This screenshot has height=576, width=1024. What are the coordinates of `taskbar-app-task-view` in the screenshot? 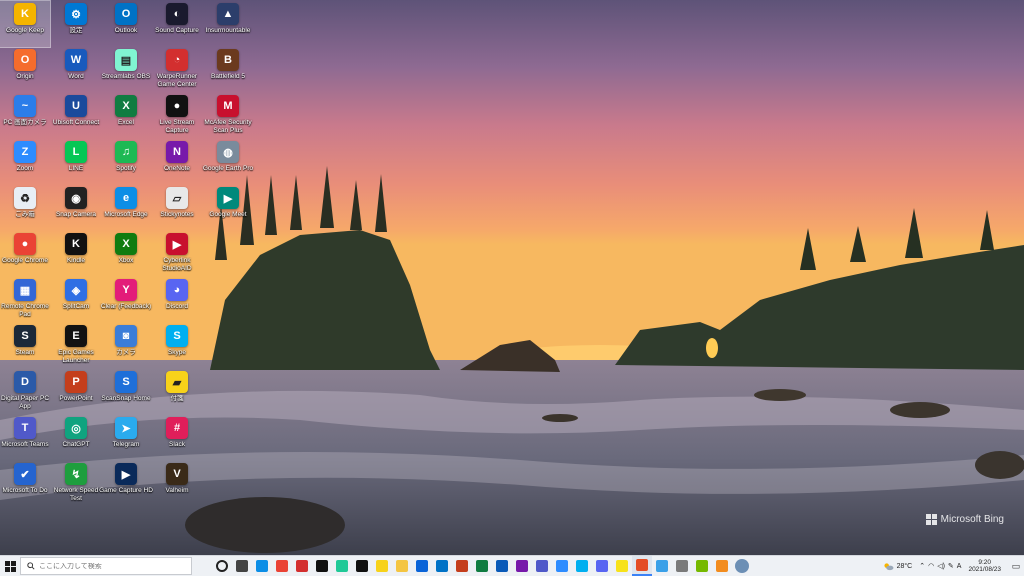 It's located at (242, 566).